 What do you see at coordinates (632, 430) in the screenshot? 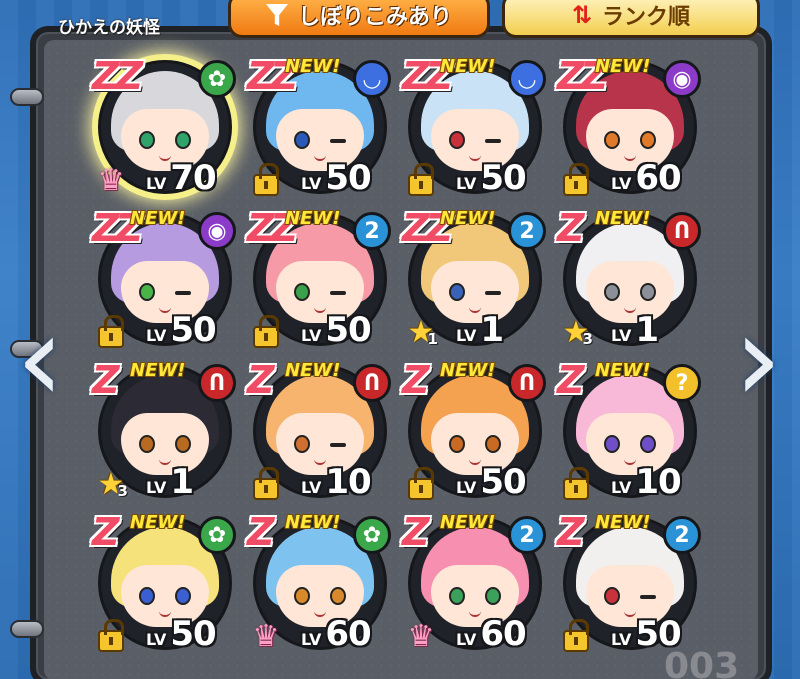
I see `yokai-card: Z NEW!? LV 10` at bounding box center [632, 430].